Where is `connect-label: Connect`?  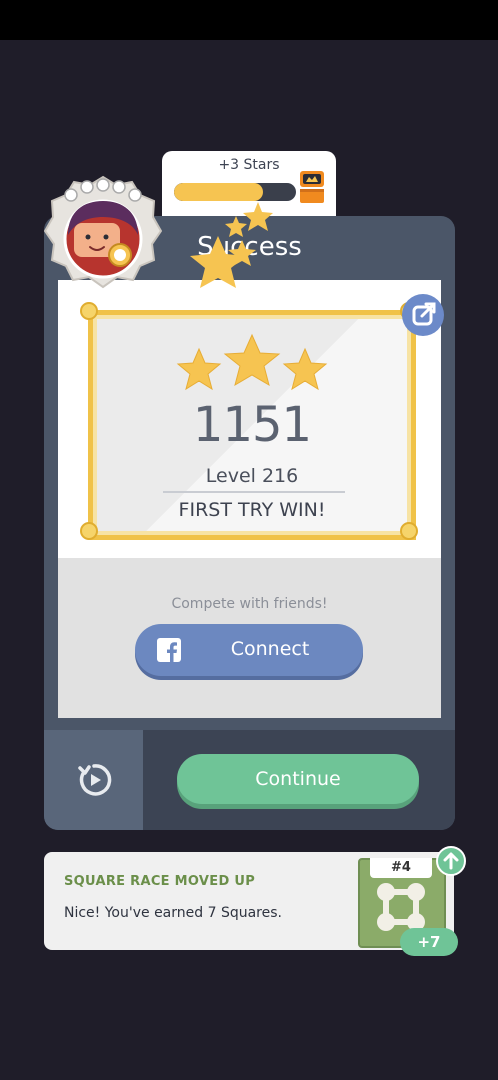
connect-label: Connect is located at coordinates (270, 649).